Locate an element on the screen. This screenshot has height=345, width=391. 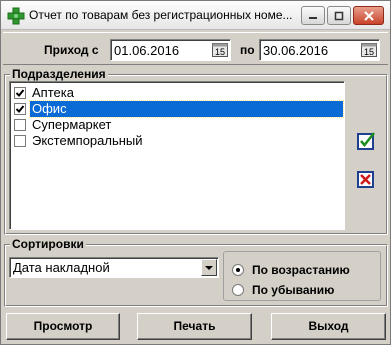
plus-icon is located at coordinates (16, 16).